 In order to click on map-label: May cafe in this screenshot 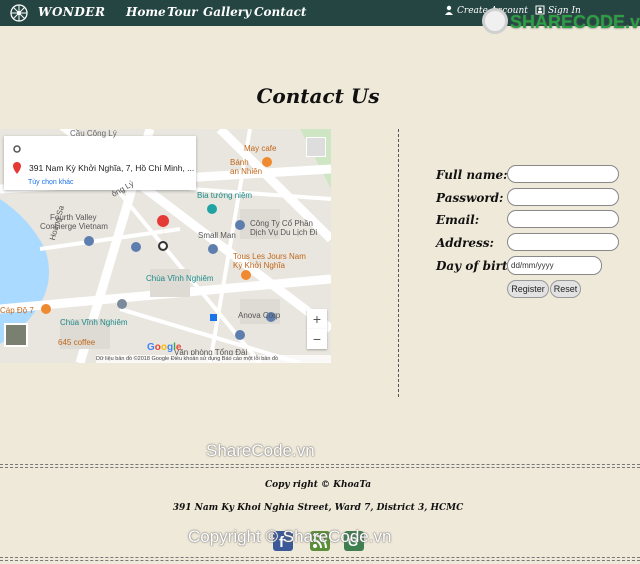, I will do `click(260, 148)`.